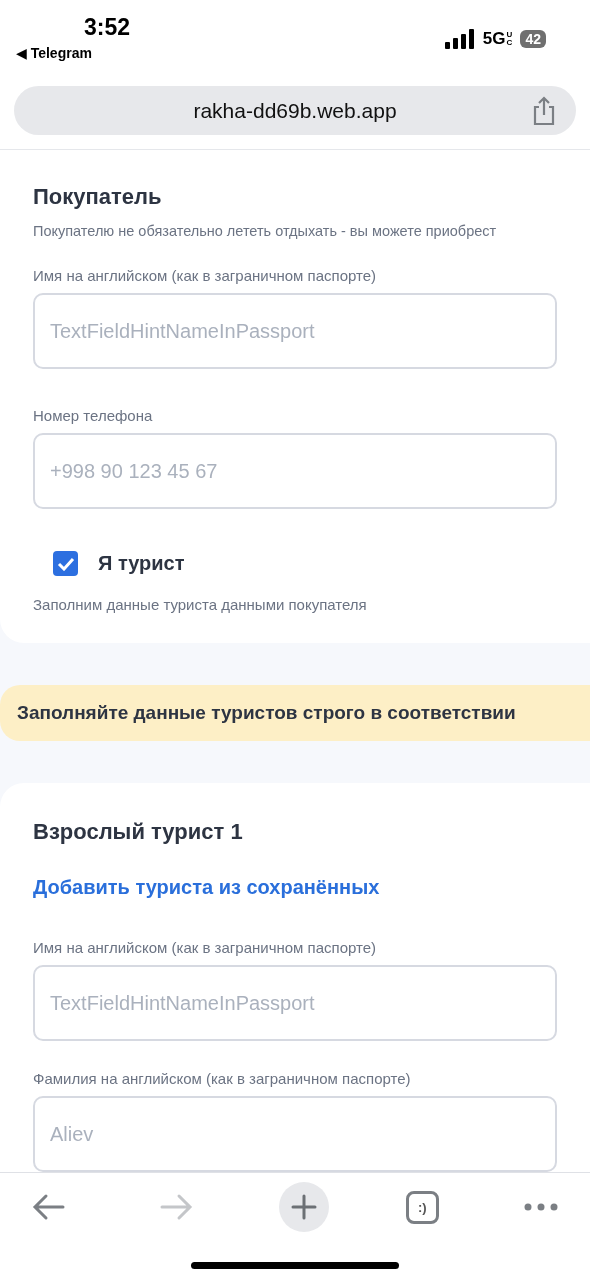  What do you see at coordinates (138, 832) in the screenshot?
I see `card-title: Взрослый турист 1` at bounding box center [138, 832].